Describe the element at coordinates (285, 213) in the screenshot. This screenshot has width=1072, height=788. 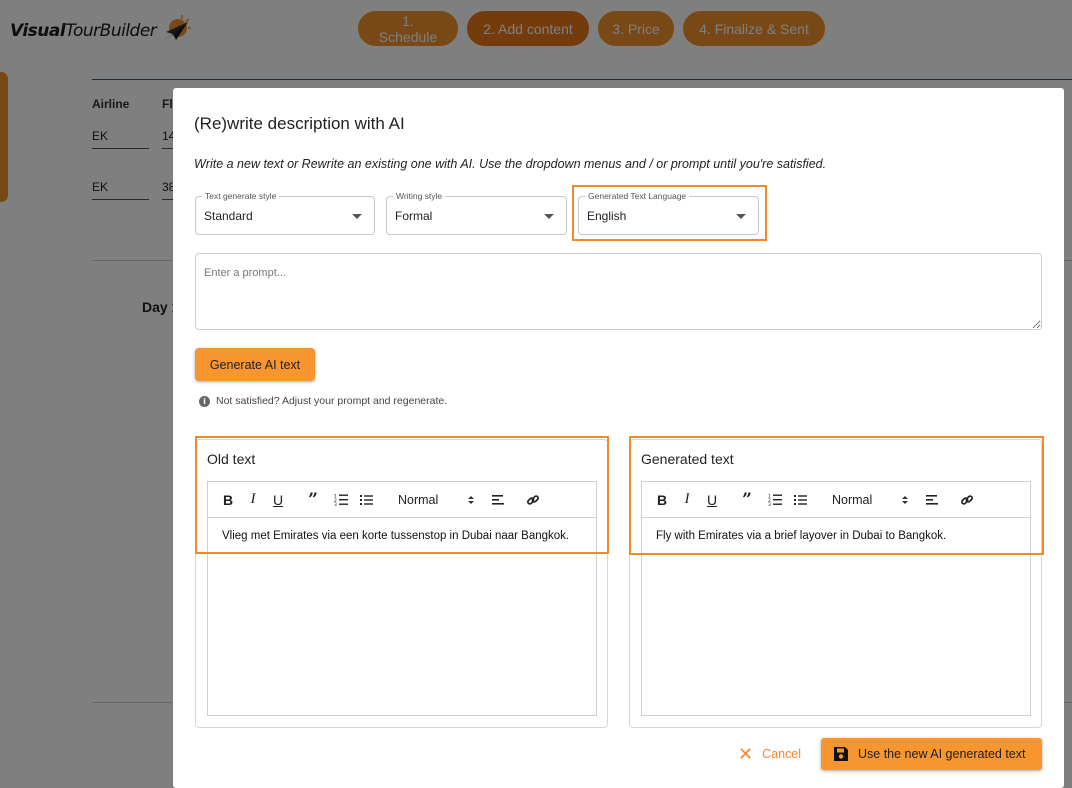
I see `text-generate-style-select: Text generate style Standard` at that location.